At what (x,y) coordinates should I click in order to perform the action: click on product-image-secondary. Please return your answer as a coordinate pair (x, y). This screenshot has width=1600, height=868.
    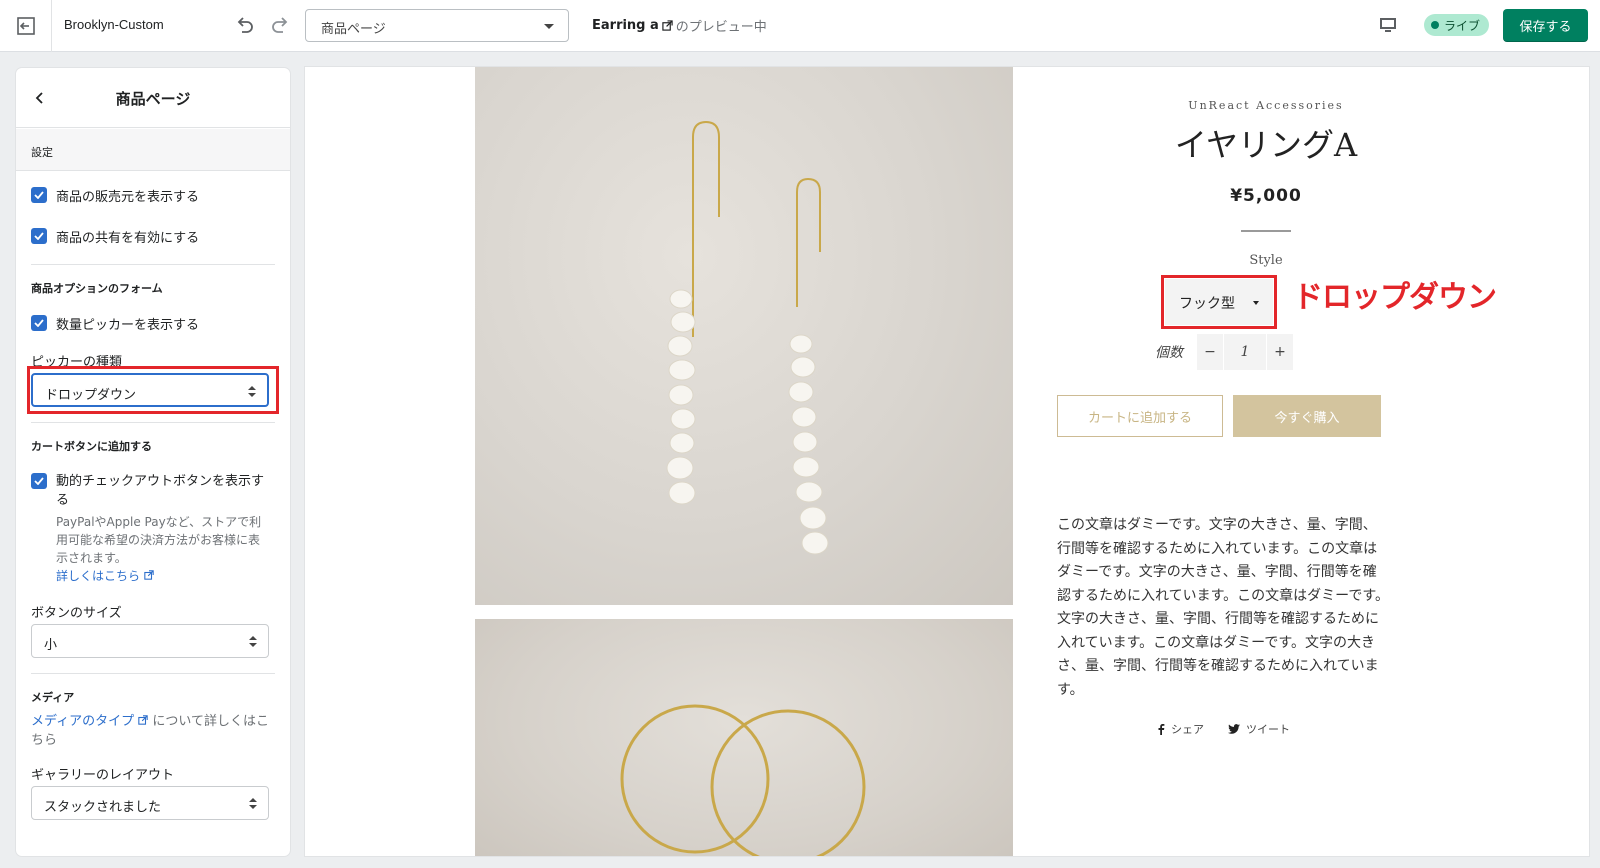
    Looking at the image, I should click on (744, 737).